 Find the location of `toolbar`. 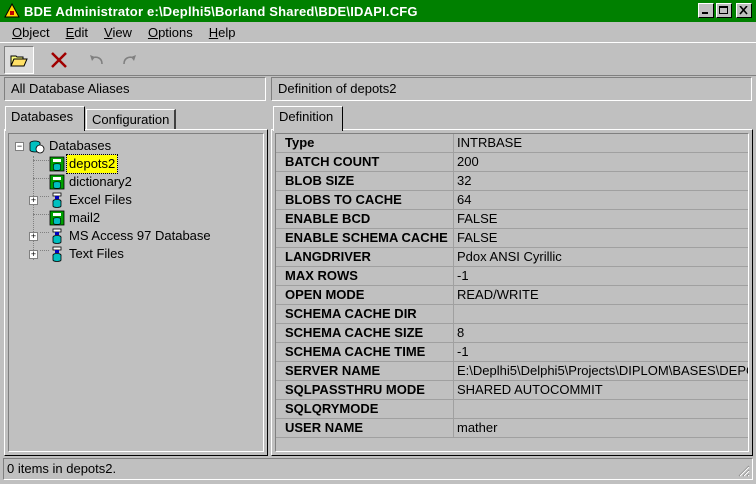

toolbar is located at coordinates (378, 59).